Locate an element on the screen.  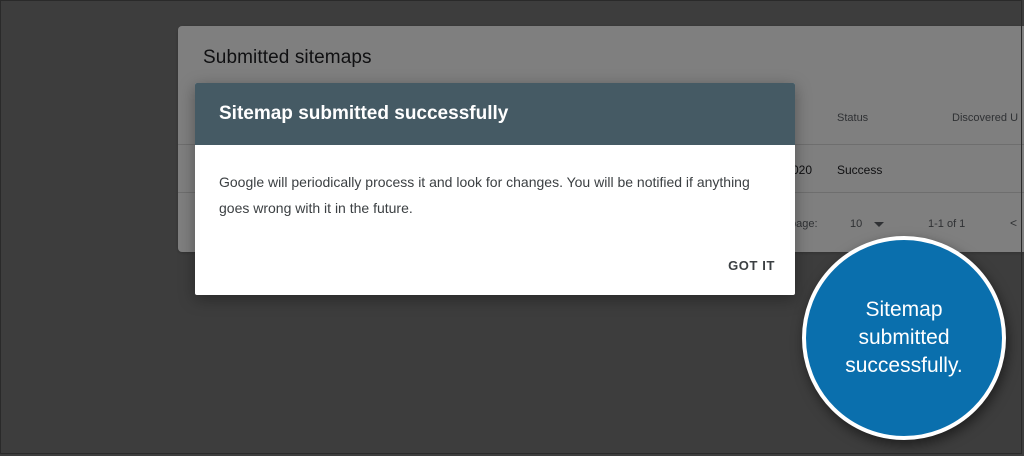
got-it-button: GOT IT is located at coordinates (751, 265).